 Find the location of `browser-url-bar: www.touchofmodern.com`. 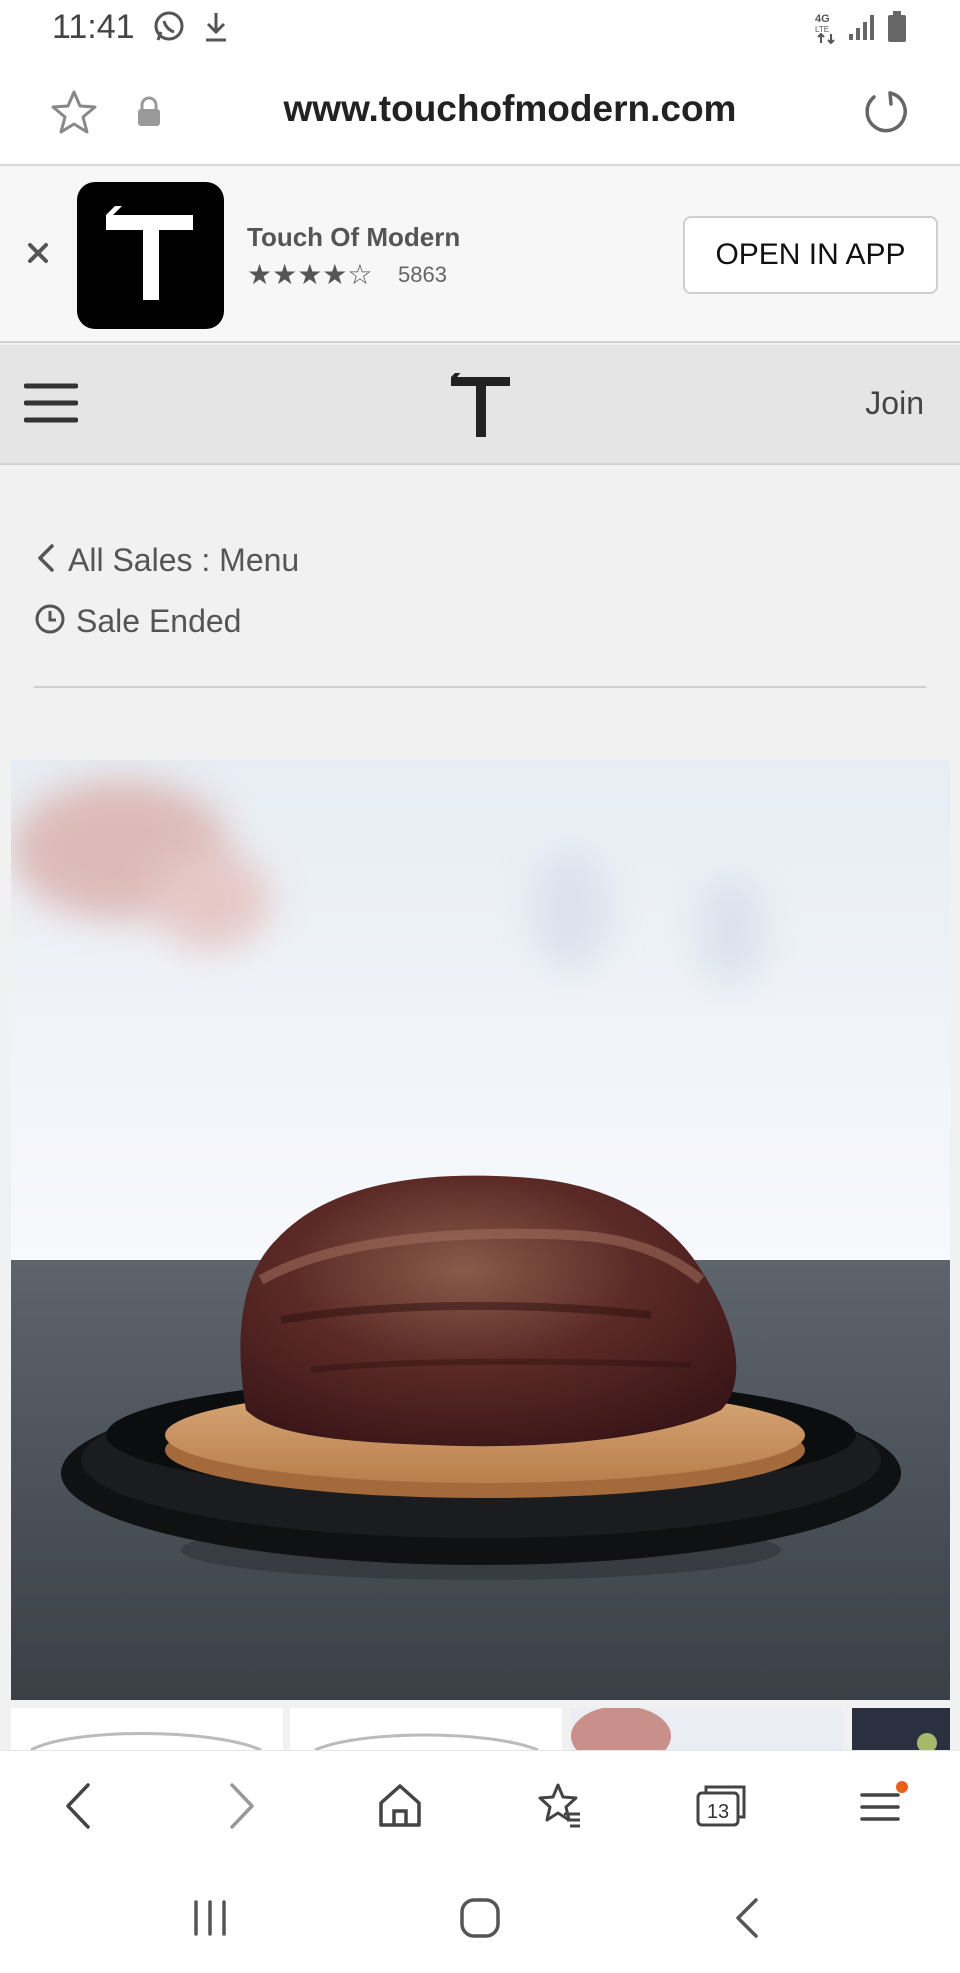

browser-url-bar: www.touchofmodern.com is located at coordinates (480, 111).